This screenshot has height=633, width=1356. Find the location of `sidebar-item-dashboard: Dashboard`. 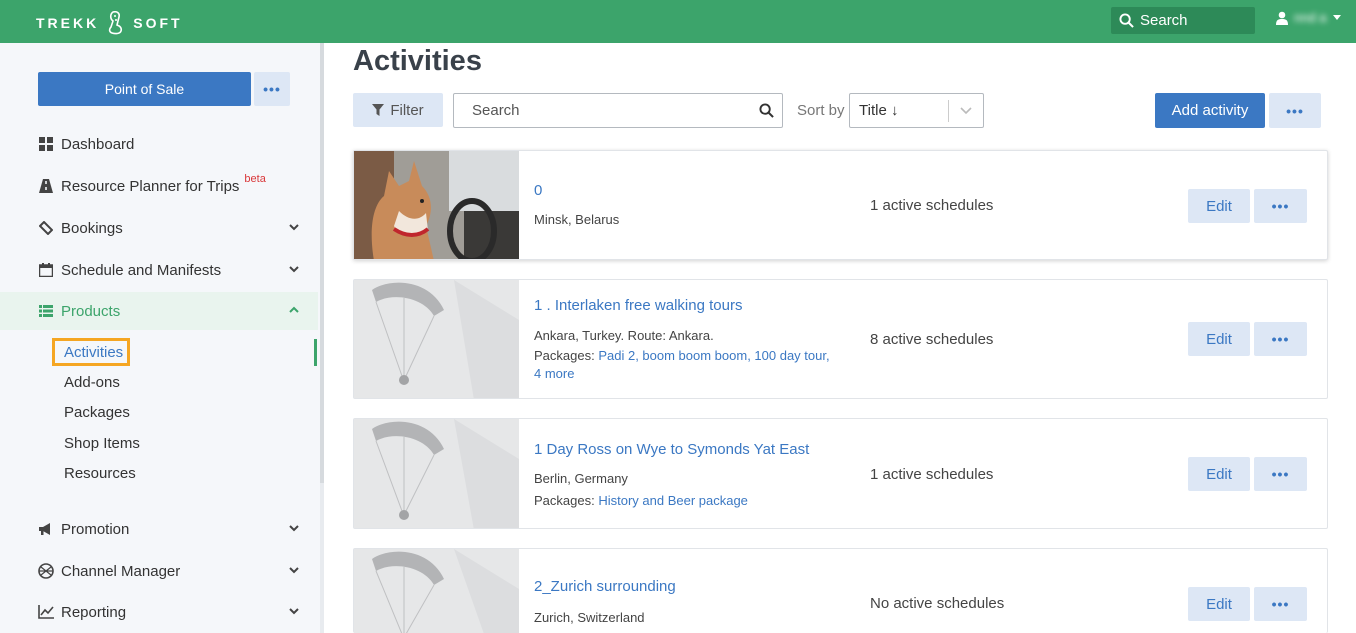

sidebar-item-dashboard: Dashboard is located at coordinates (159, 144).